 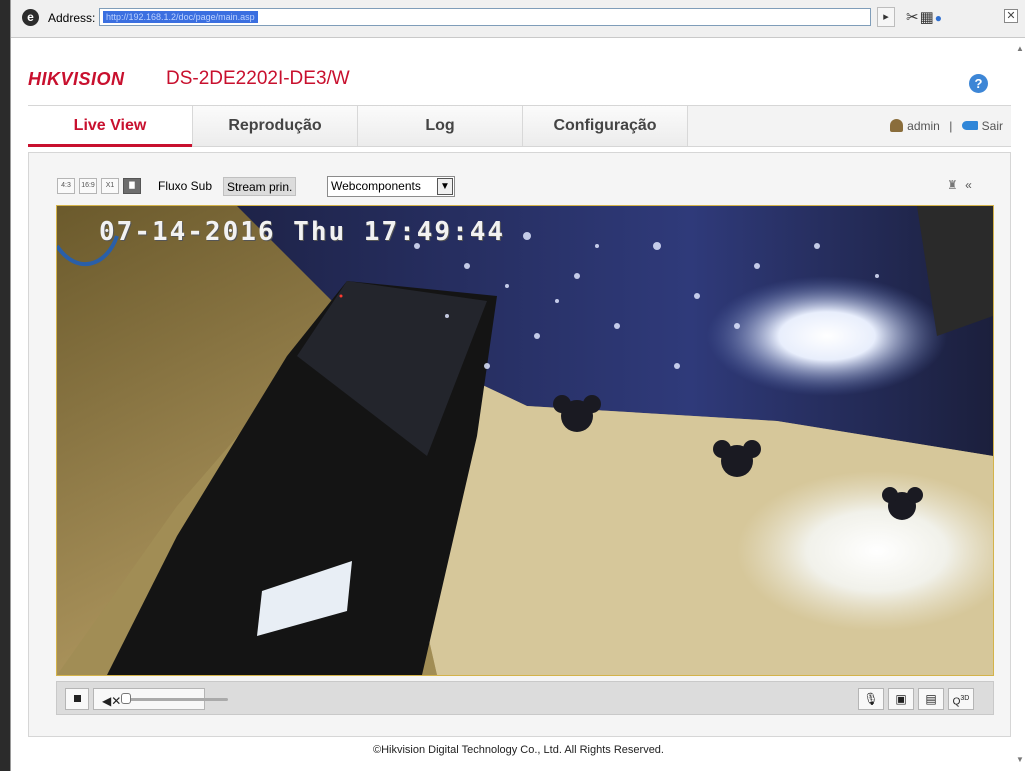 I want to click on ptz-icon: ♜, so click(x=952, y=185).